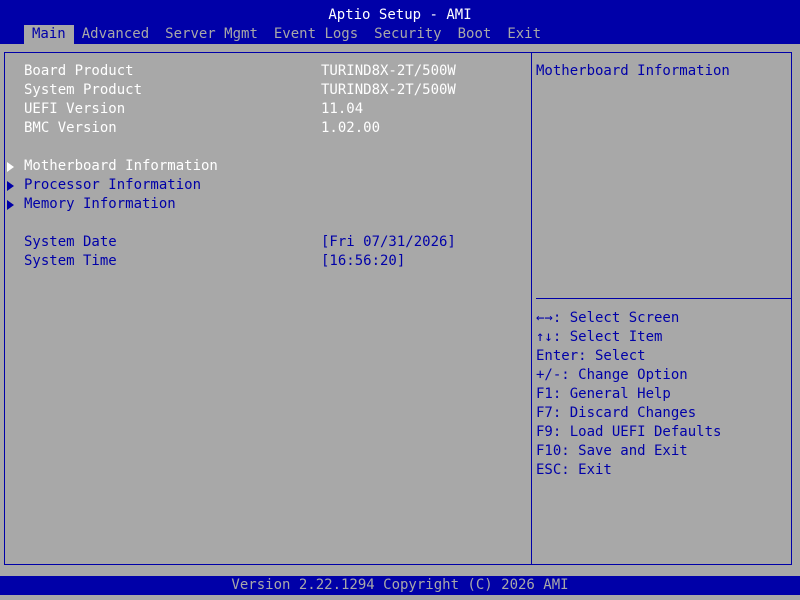 The image size is (800, 600). What do you see at coordinates (603, 394) in the screenshot?
I see `keyhelp-general-help: F1: General Help` at bounding box center [603, 394].